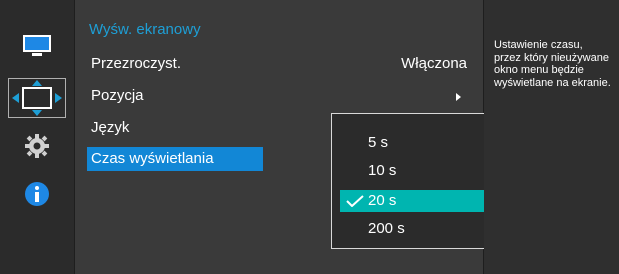 Image resolution: width=619 pixels, height=274 pixels. Describe the element at coordinates (378, 142) in the screenshot. I see `option-label: 5 s` at that location.